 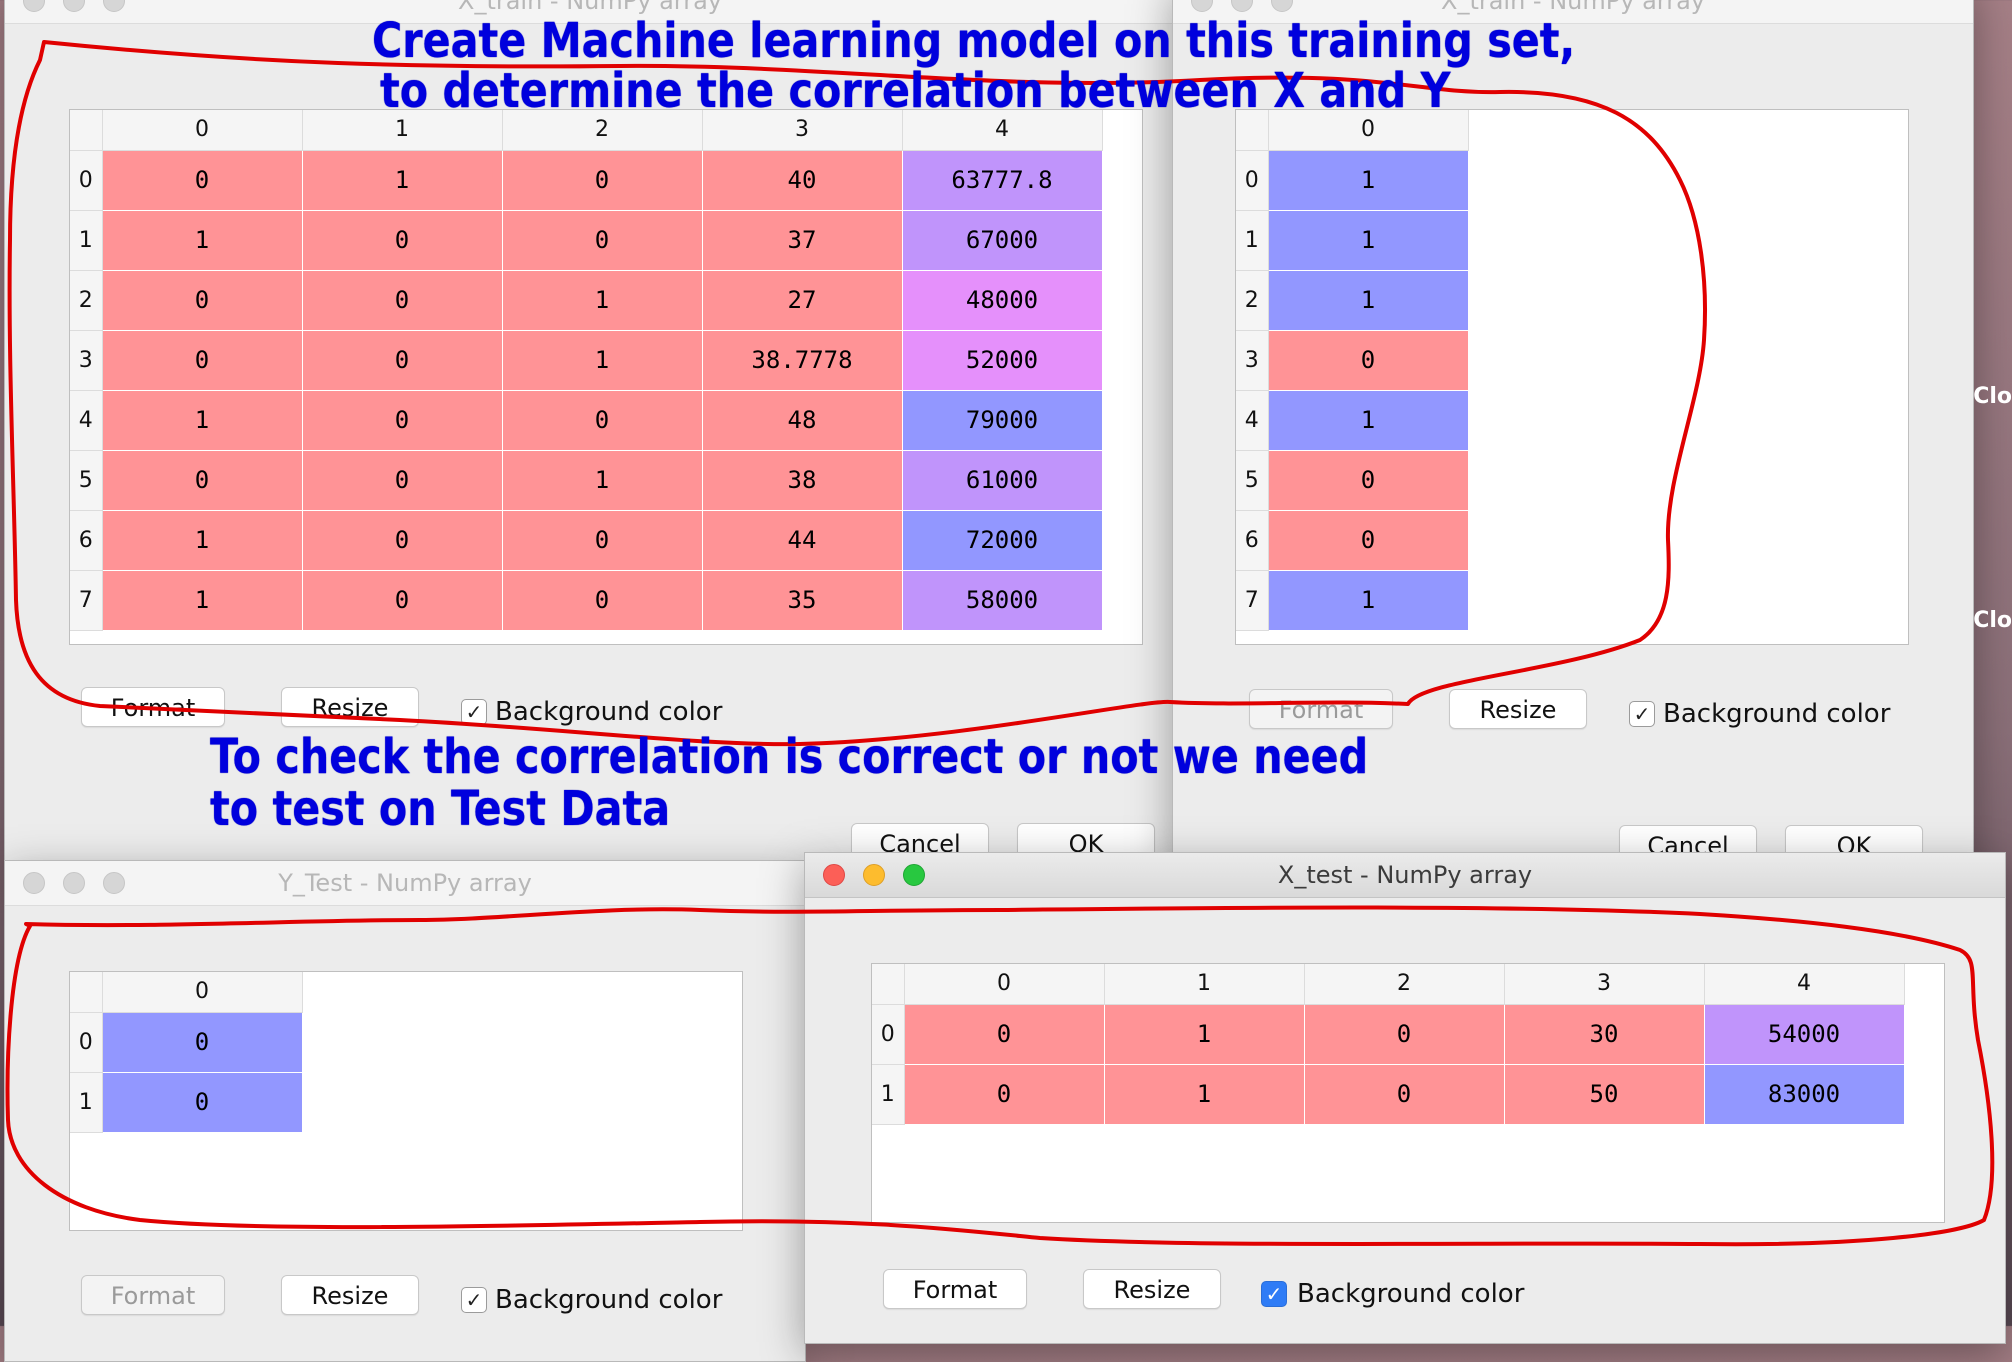 What do you see at coordinates (405, 883) in the screenshot?
I see `ytest-titlebar: Y_Test - NumPy array` at bounding box center [405, 883].